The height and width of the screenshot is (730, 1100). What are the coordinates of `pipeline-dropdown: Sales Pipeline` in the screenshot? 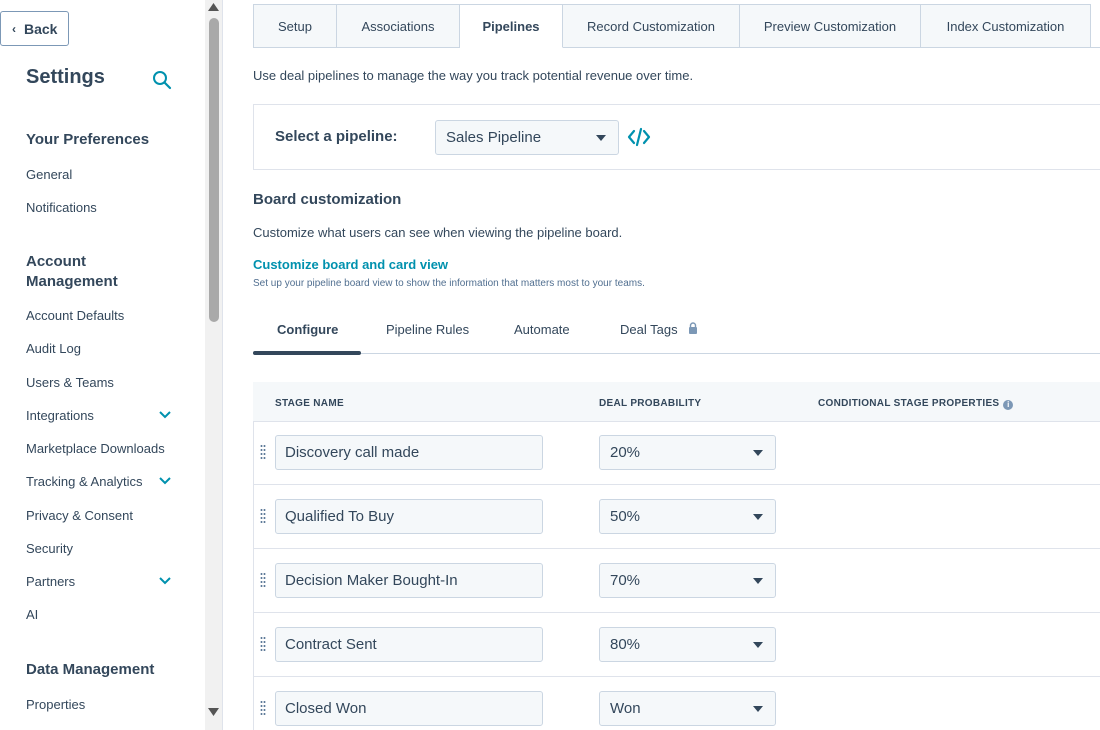 It's located at (527, 137).